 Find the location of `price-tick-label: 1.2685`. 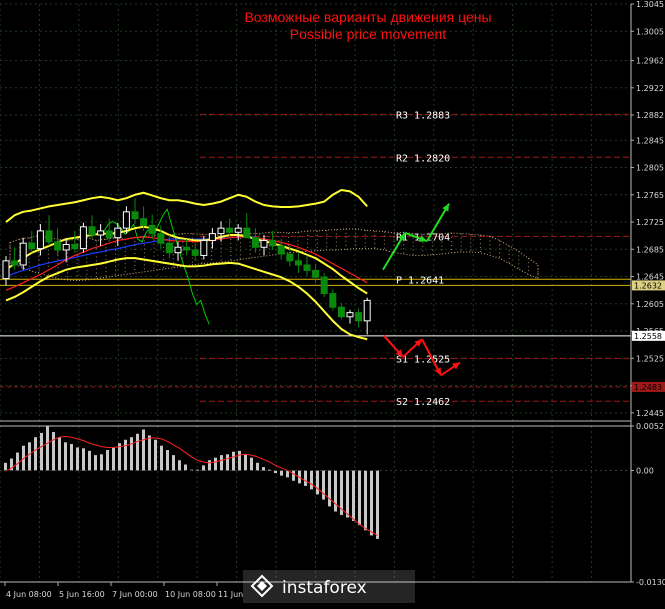

price-tick-label: 1.2685 is located at coordinates (650, 249).